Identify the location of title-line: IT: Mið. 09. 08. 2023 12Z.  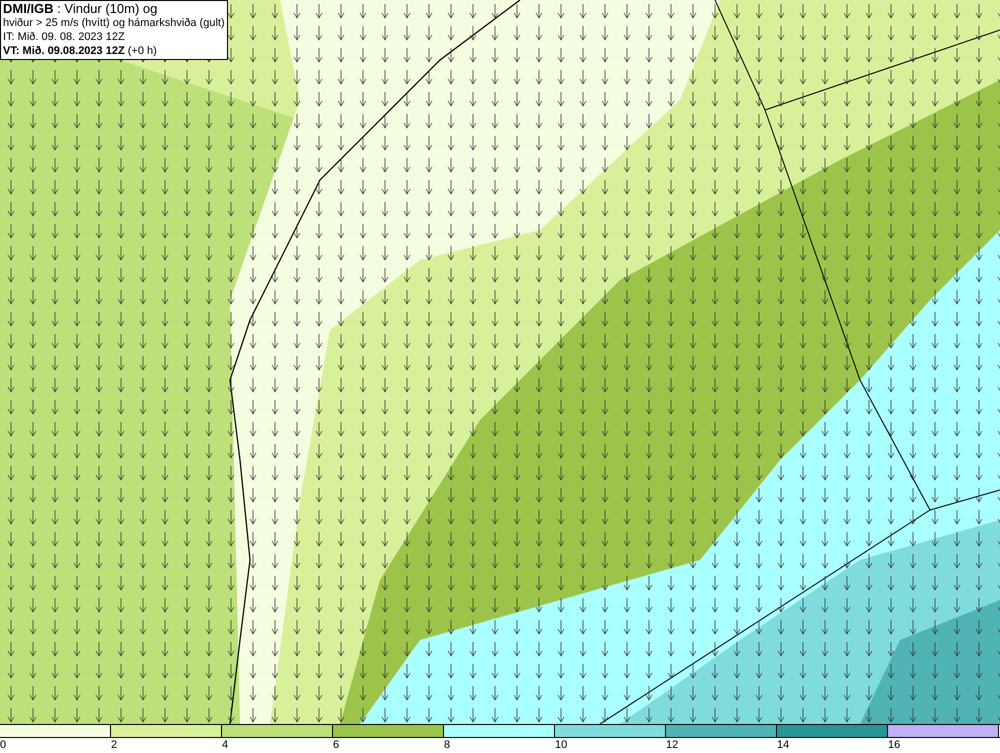
(64, 37).